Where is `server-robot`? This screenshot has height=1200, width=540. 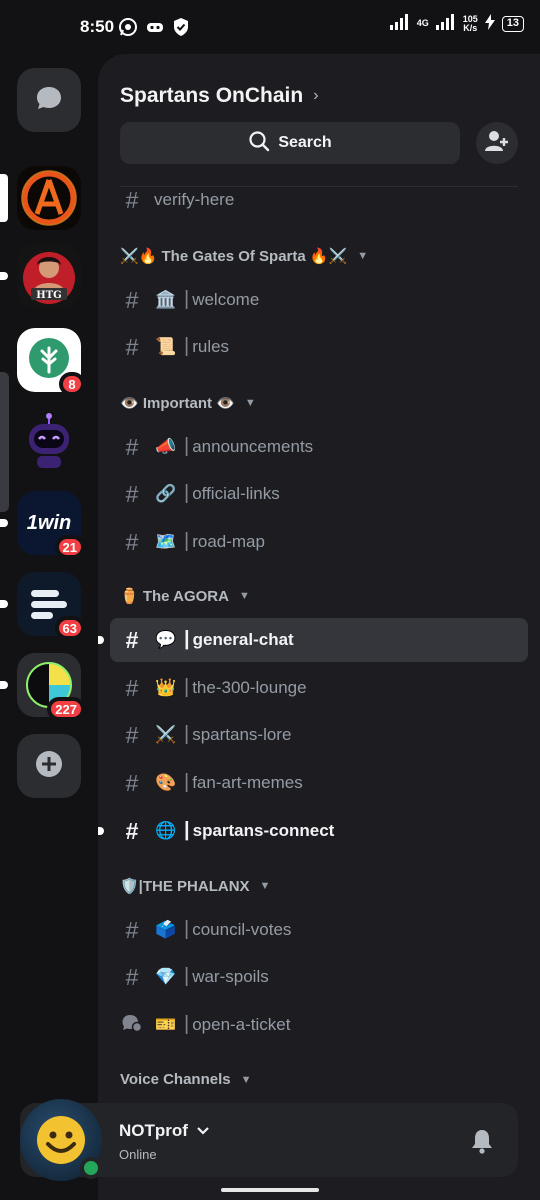
server-robot is located at coordinates (40, 442).